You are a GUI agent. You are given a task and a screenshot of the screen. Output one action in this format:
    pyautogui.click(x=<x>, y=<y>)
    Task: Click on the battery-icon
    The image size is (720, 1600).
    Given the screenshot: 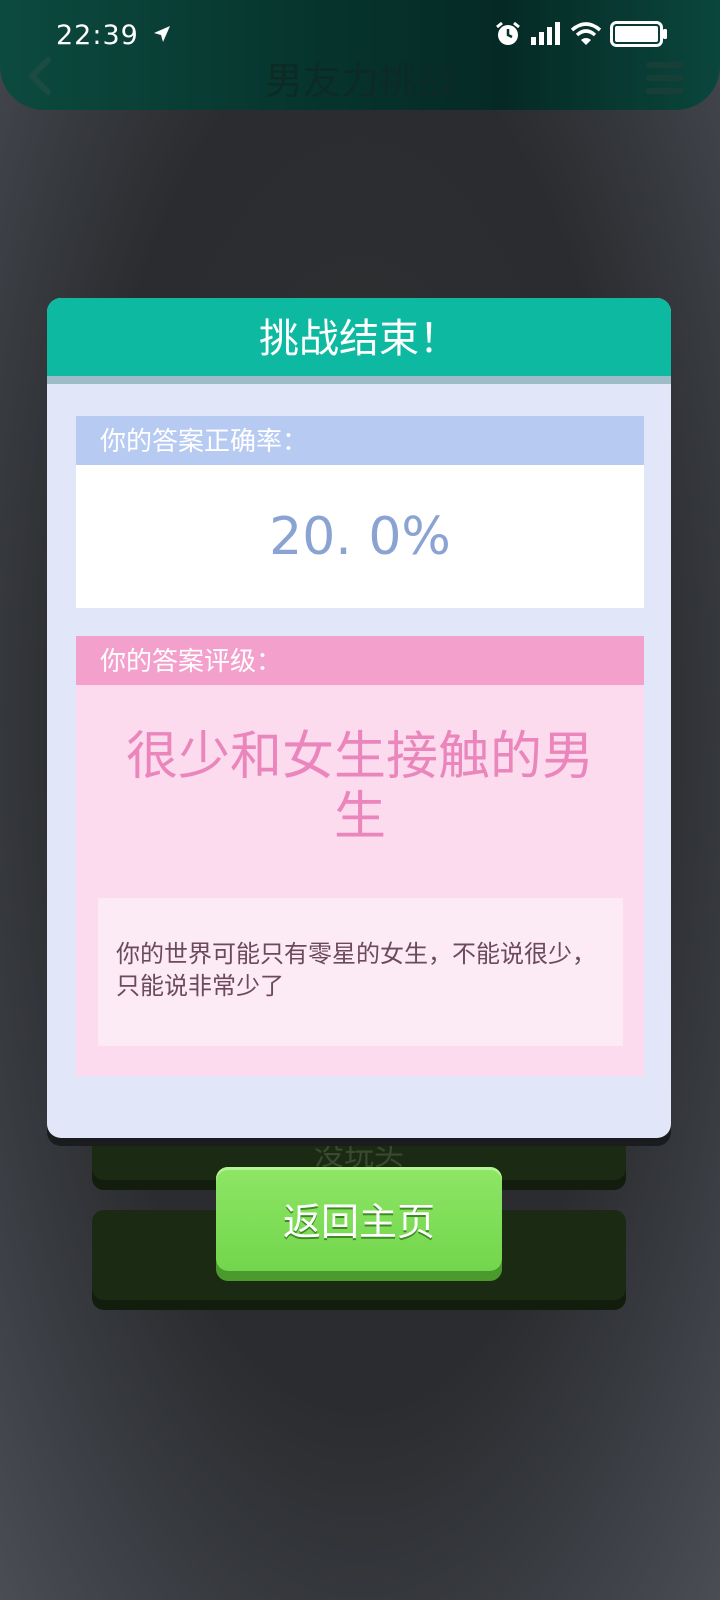 What is the action you would take?
    pyautogui.click(x=639, y=36)
    